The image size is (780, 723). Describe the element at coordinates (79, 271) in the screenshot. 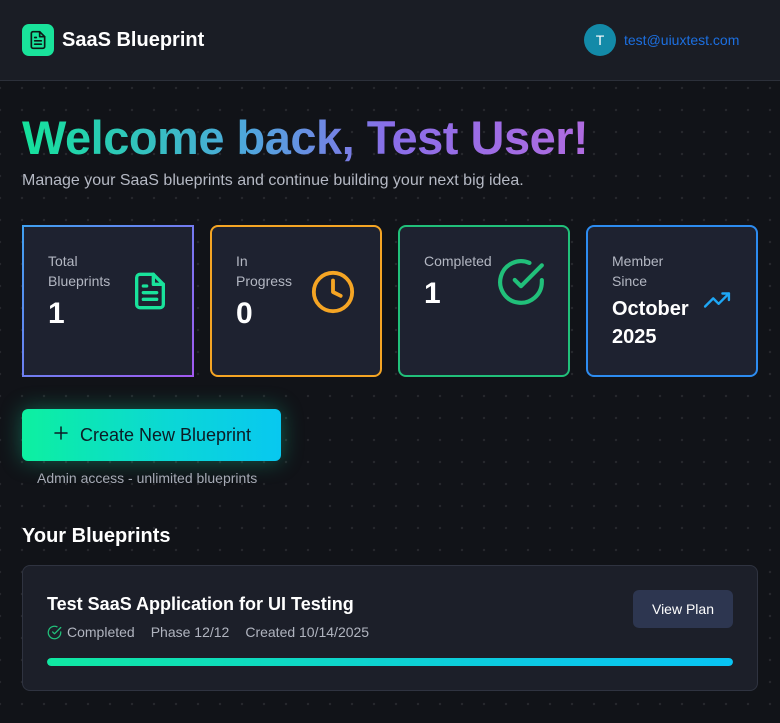

I see `stat-label: Total Blueprints` at that location.